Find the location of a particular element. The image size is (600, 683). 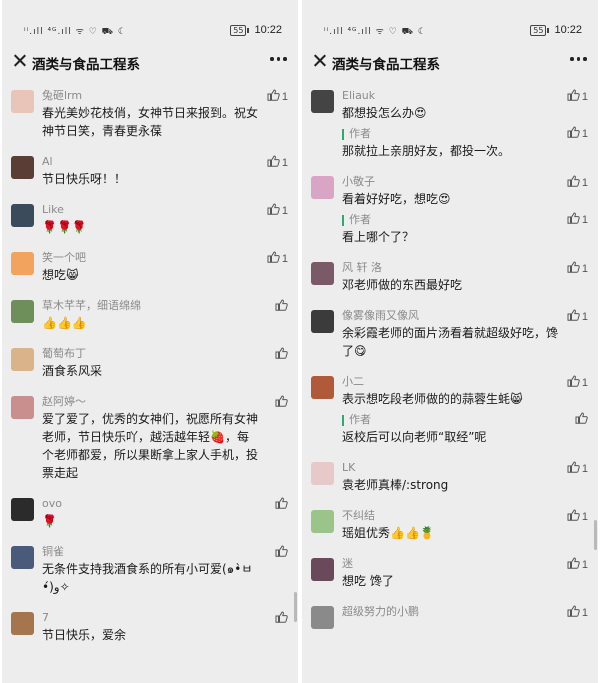

author-reply: 作者 看上哪个了？ 1 is located at coordinates (465, 229).